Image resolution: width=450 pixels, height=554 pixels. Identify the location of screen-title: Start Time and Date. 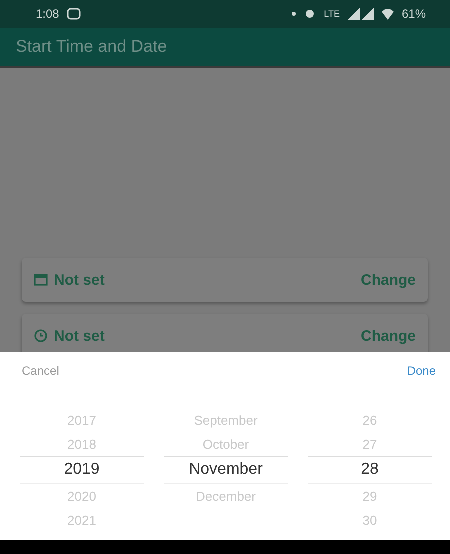
(92, 47).